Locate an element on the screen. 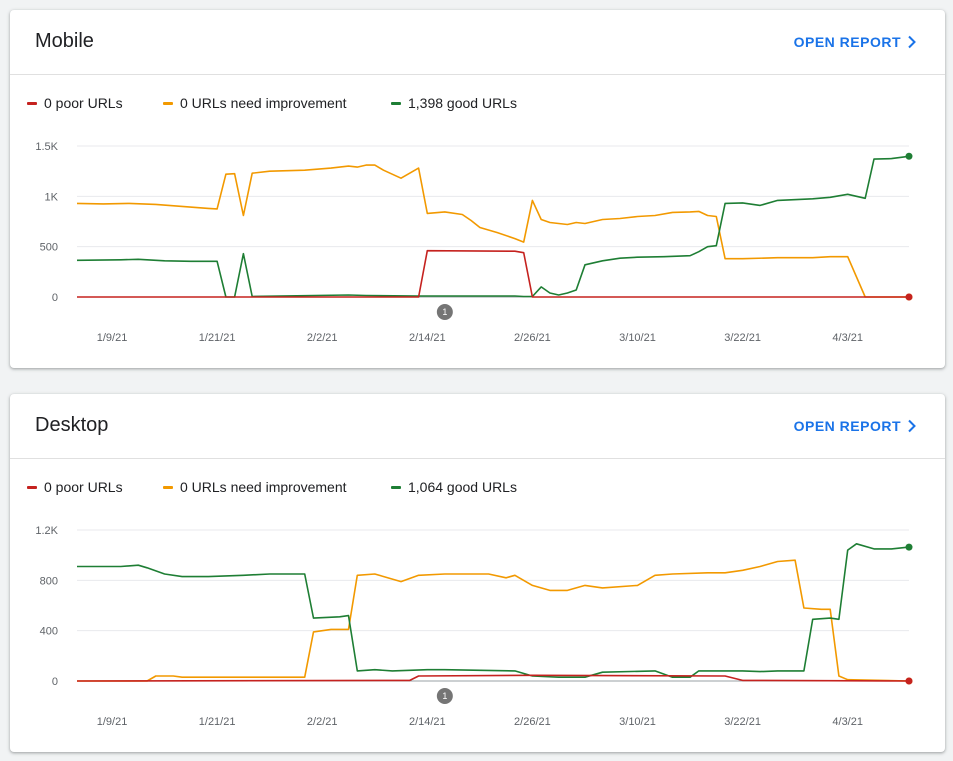 This screenshot has width=953, height=761. card-title: Desktop is located at coordinates (72, 425).